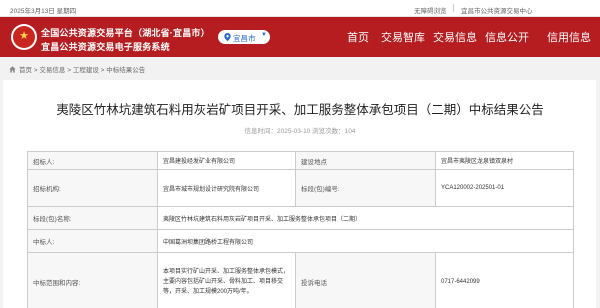 Image resolution: width=600 pixels, height=308 pixels. What do you see at coordinates (92, 280) in the screenshot?
I see `label-scope: 中标范围和内容:` at bounding box center [92, 280].